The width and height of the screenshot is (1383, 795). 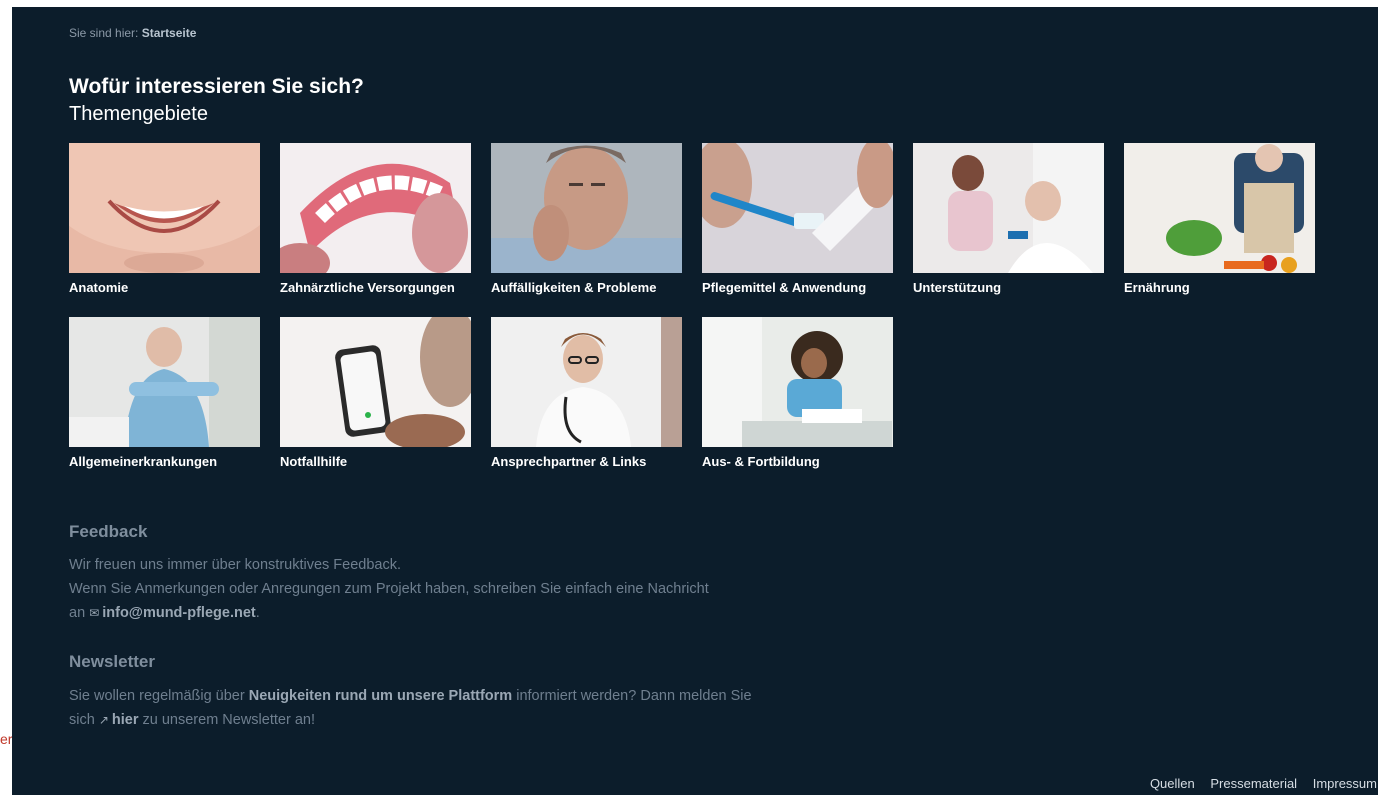 I want to click on topic-label: Allgemeinerkrankungen, so click(x=164, y=461).